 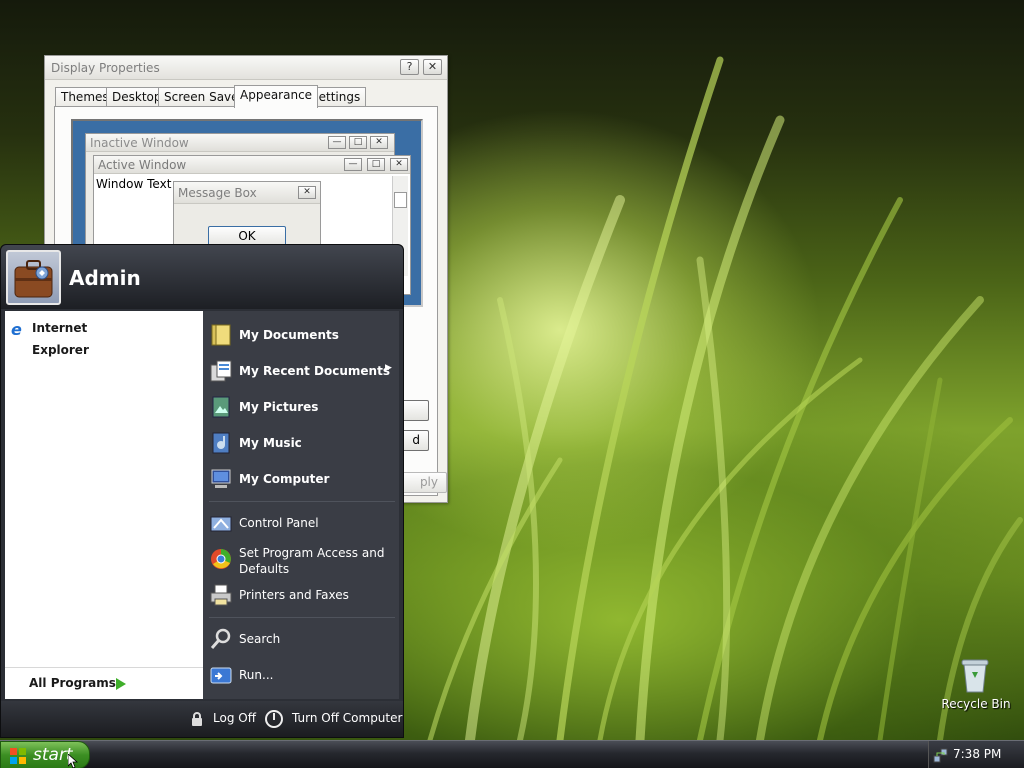 What do you see at coordinates (18, 756) in the screenshot?
I see `windows-logo-icon` at bounding box center [18, 756].